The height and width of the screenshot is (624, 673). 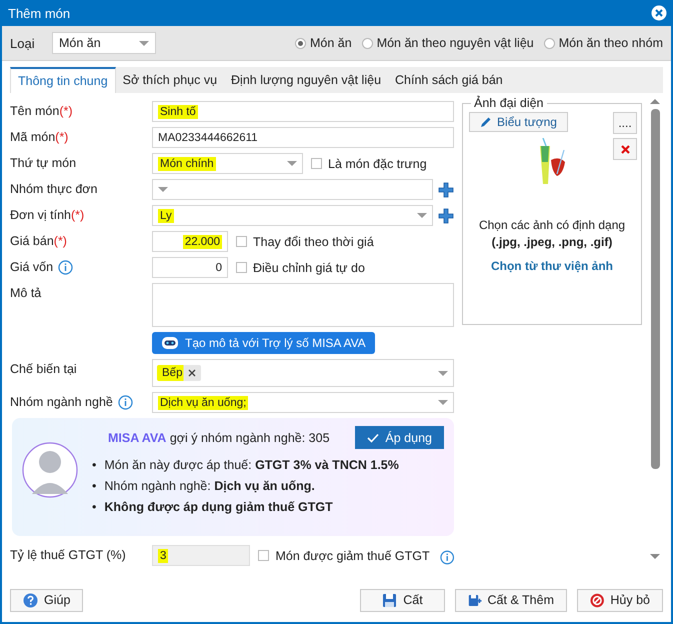 I want to click on tab: Sở thích phục vụ, so click(x=170, y=80).